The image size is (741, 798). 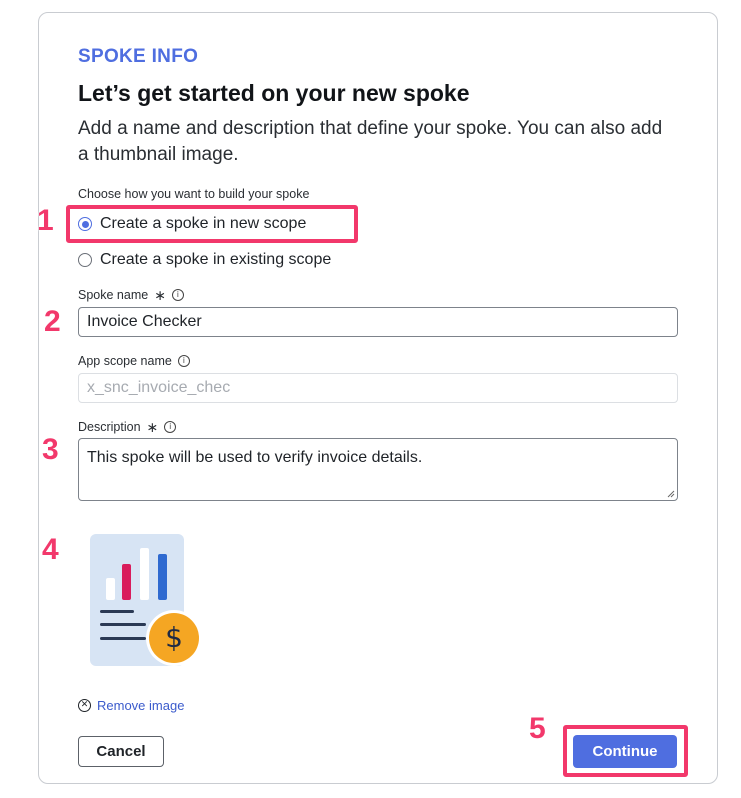 I want to click on step-marker-5: 5, so click(x=537, y=728).